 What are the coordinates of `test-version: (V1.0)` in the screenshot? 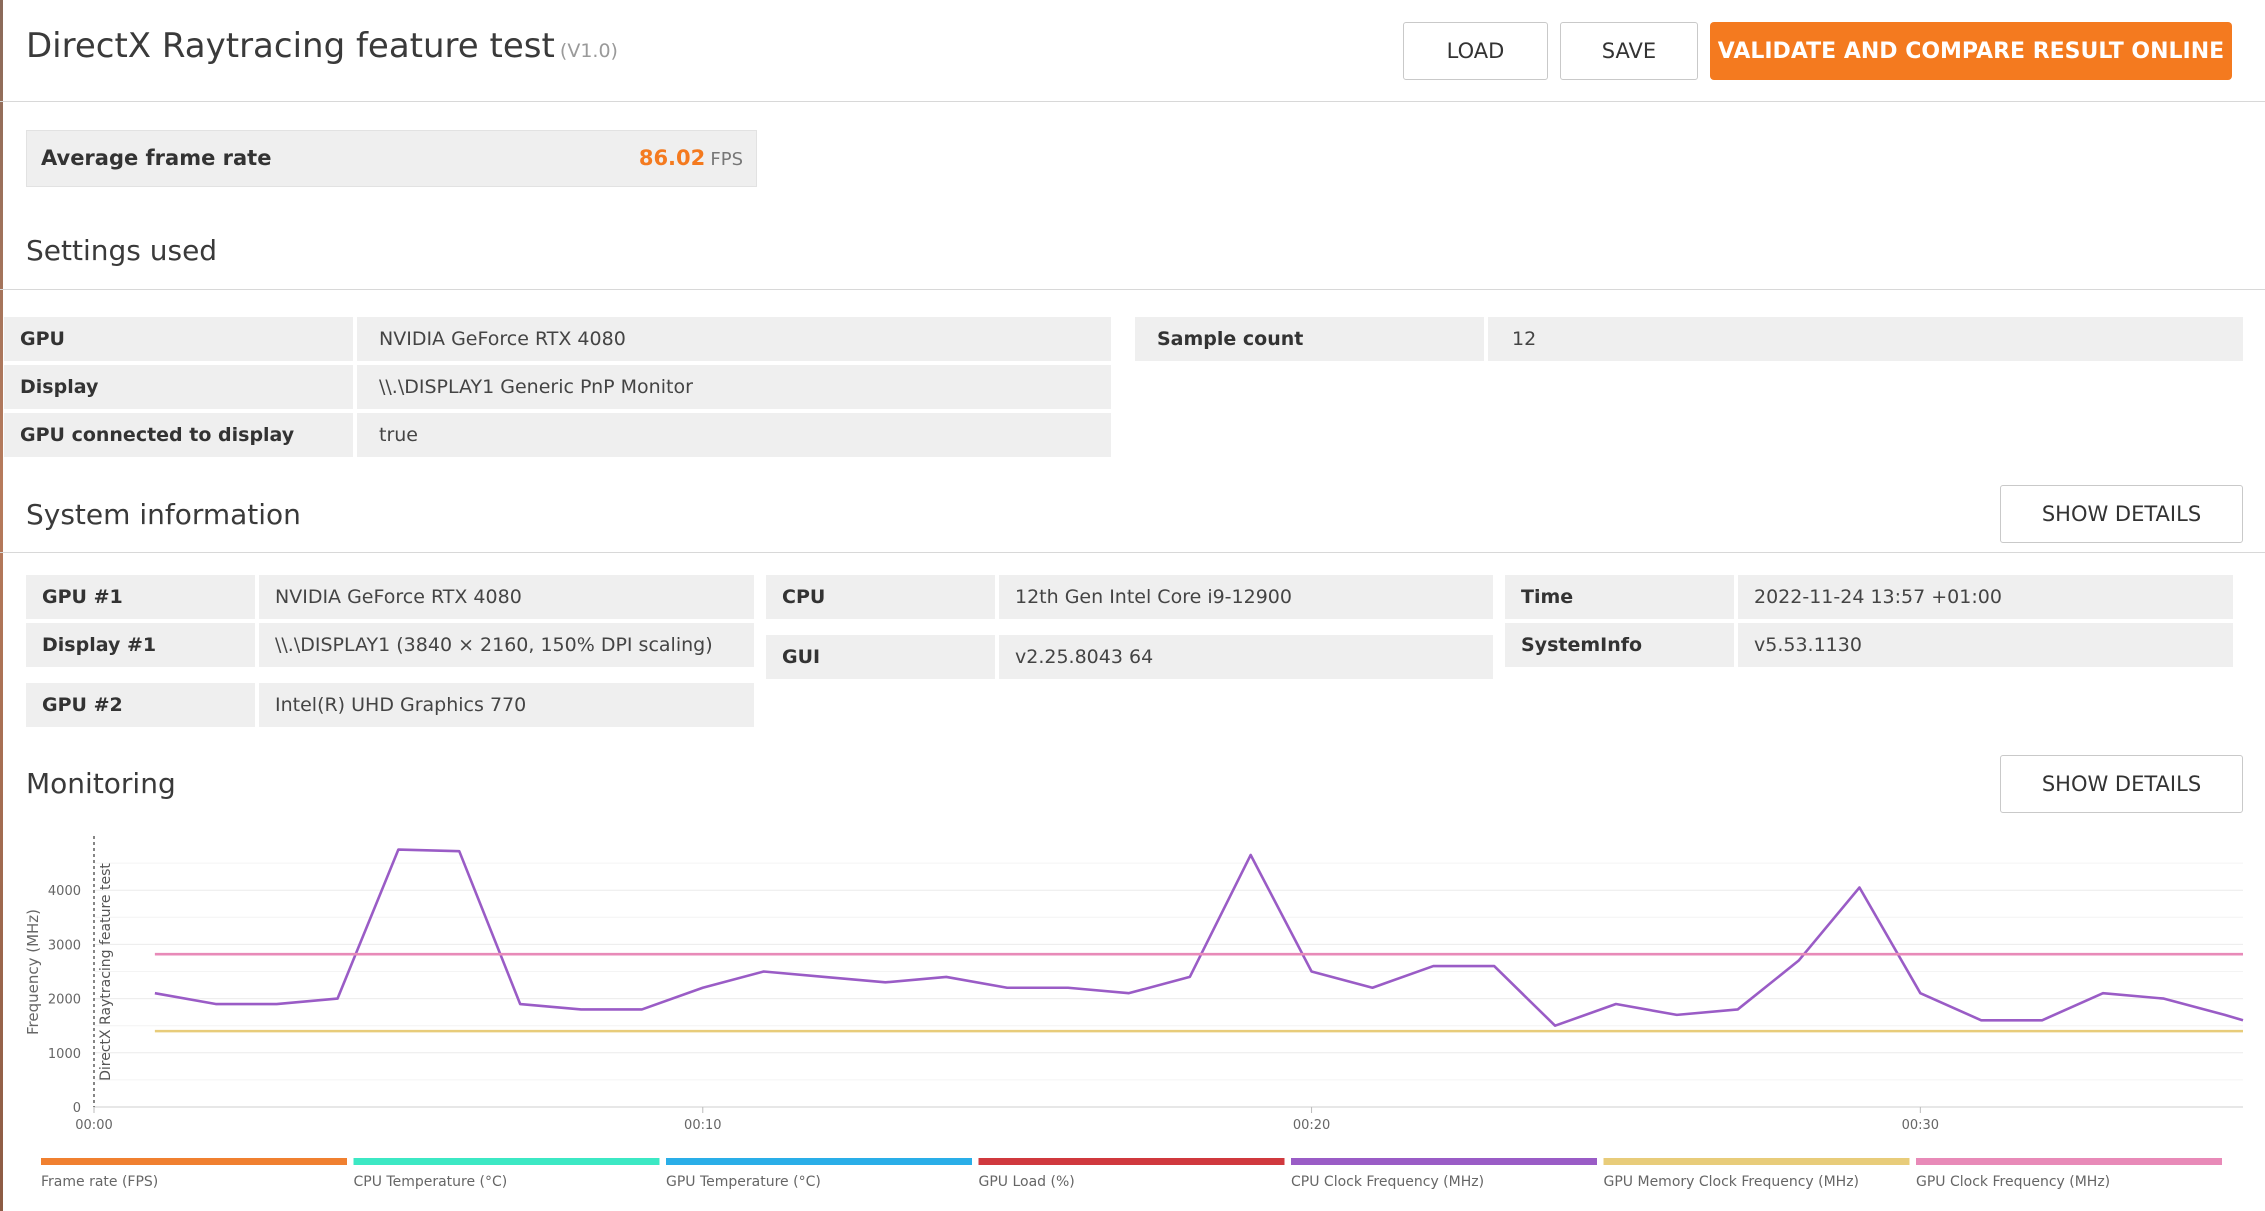 It's located at (588, 51).